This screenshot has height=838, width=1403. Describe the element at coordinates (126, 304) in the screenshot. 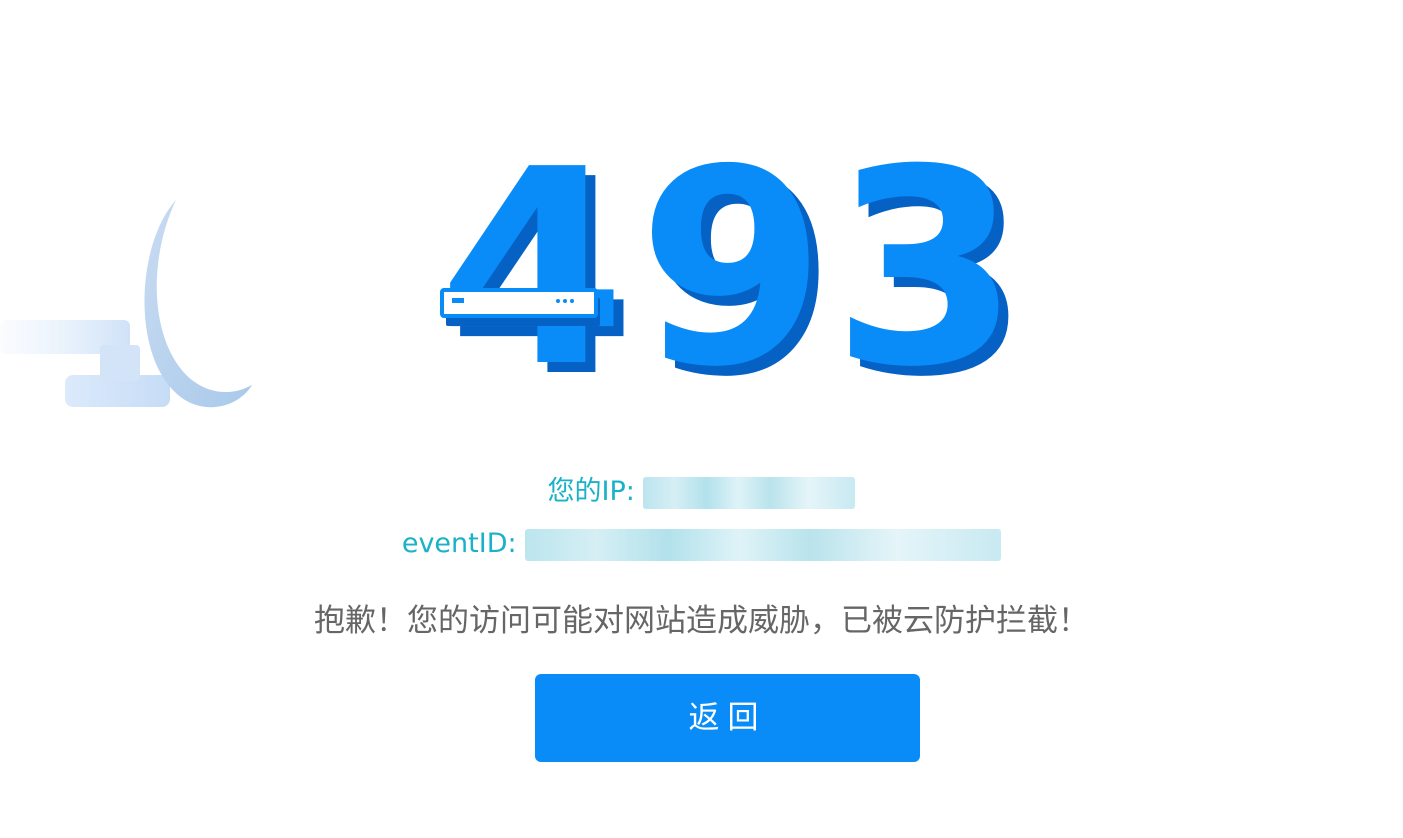

I see `broom-sweep-icon` at that location.